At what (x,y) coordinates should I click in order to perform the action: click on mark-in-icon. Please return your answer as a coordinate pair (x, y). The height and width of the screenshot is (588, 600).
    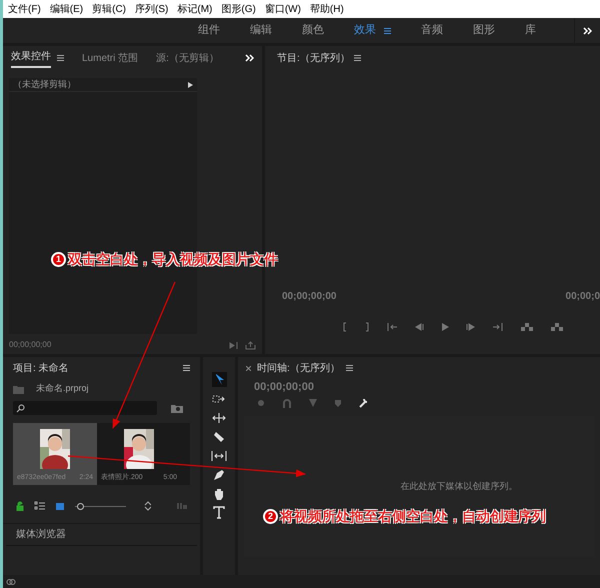
    Looking at the image, I should click on (345, 327).